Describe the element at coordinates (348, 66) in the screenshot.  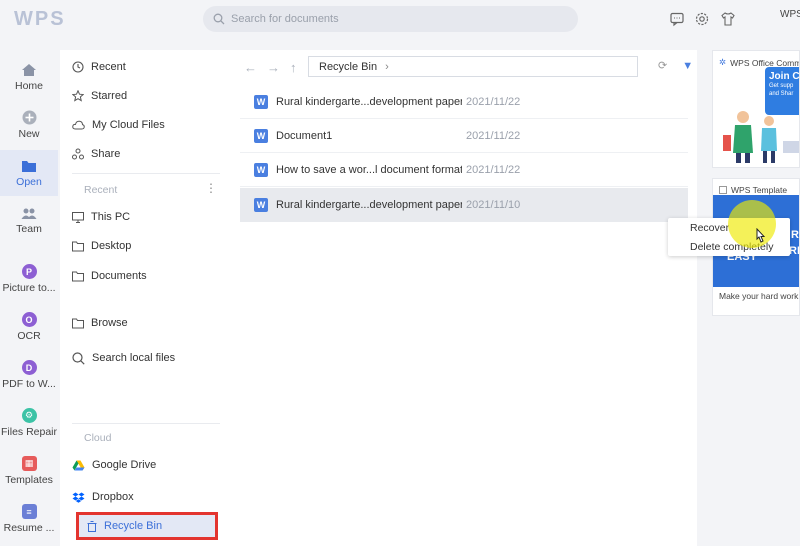
I see `breadcrumb-current: Recycle Bin` at that location.